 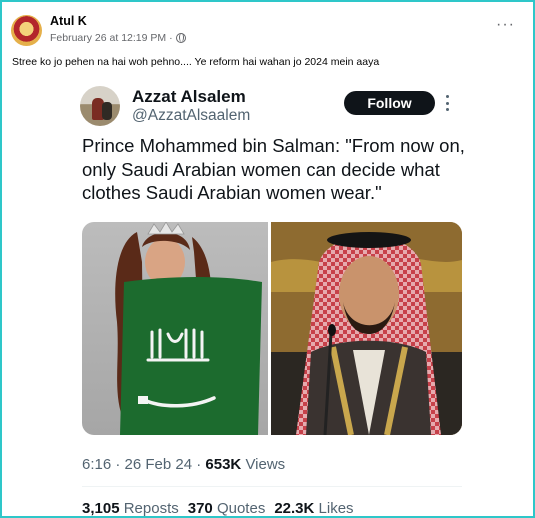 What do you see at coordinates (68, 21) in the screenshot?
I see `author-name: Atul K` at bounding box center [68, 21].